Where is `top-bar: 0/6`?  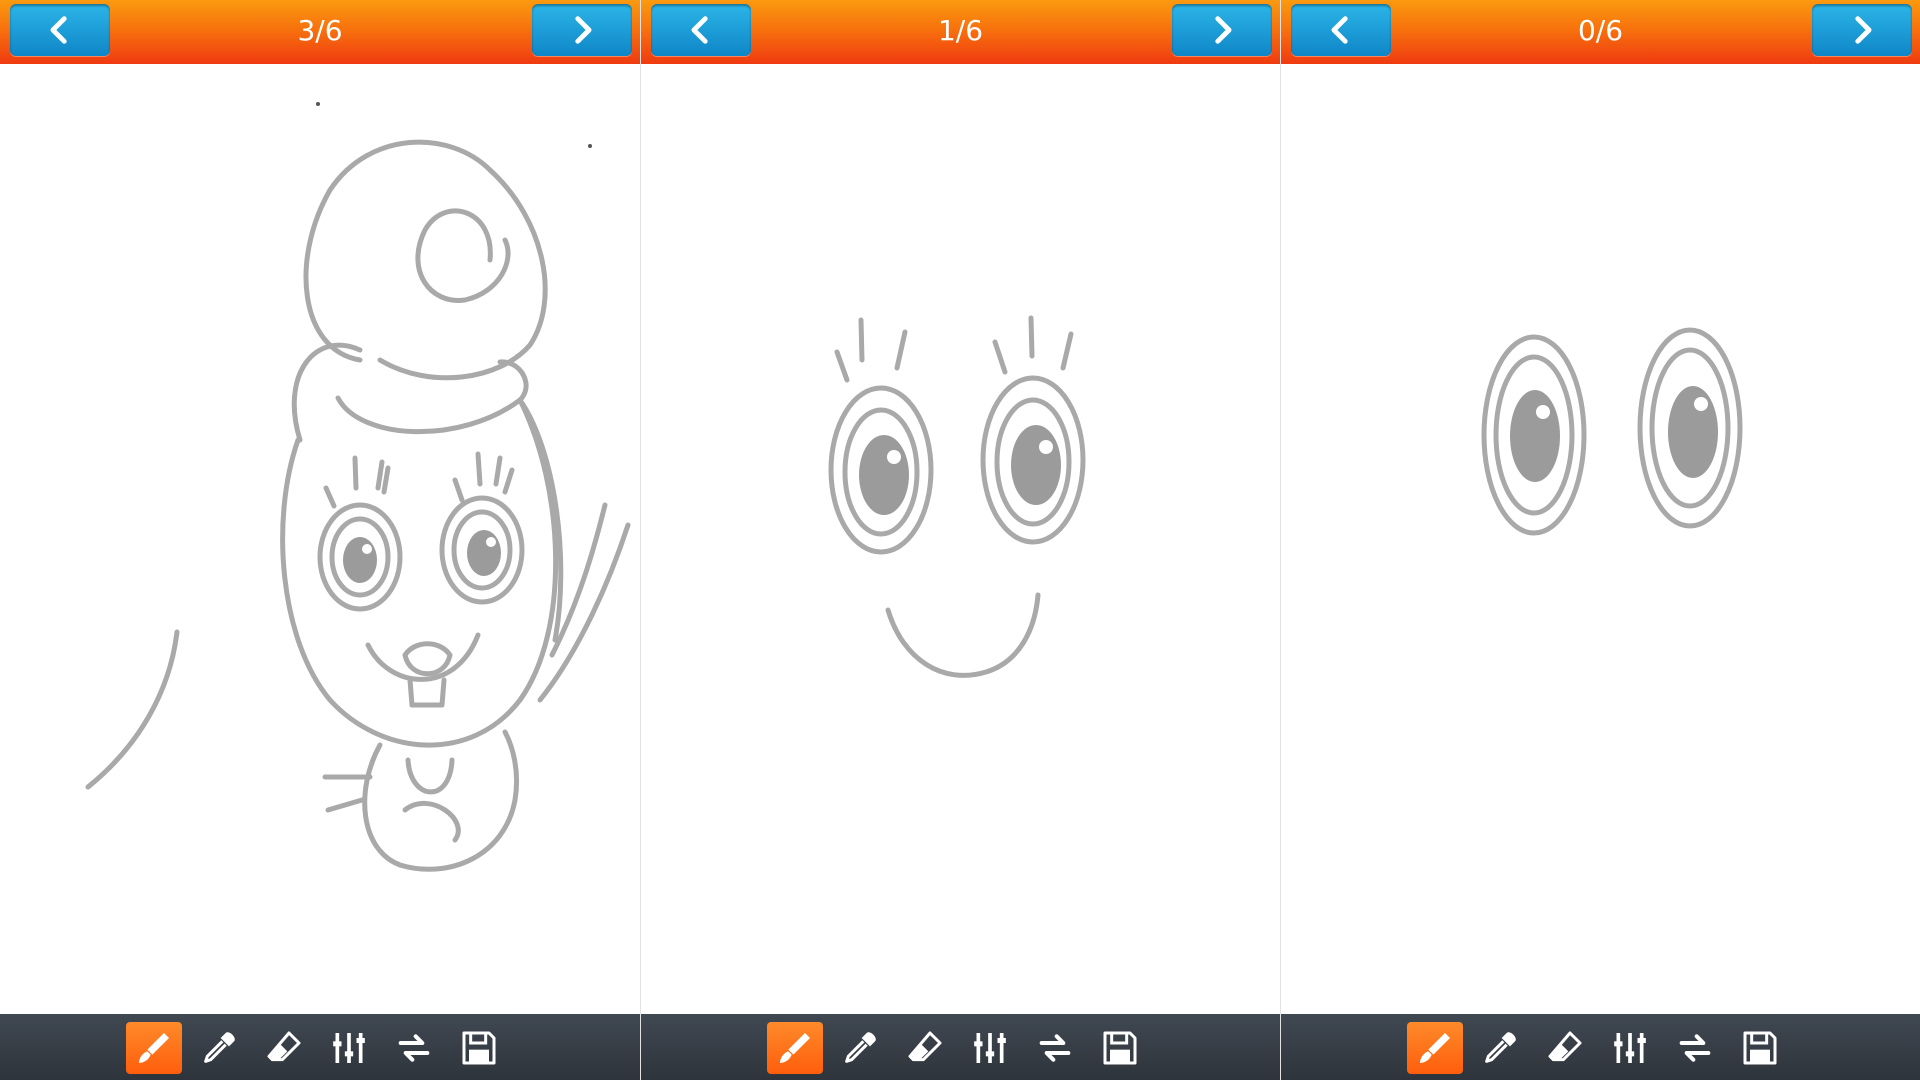 top-bar: 0/6 is located at coordinates (1600, 32).